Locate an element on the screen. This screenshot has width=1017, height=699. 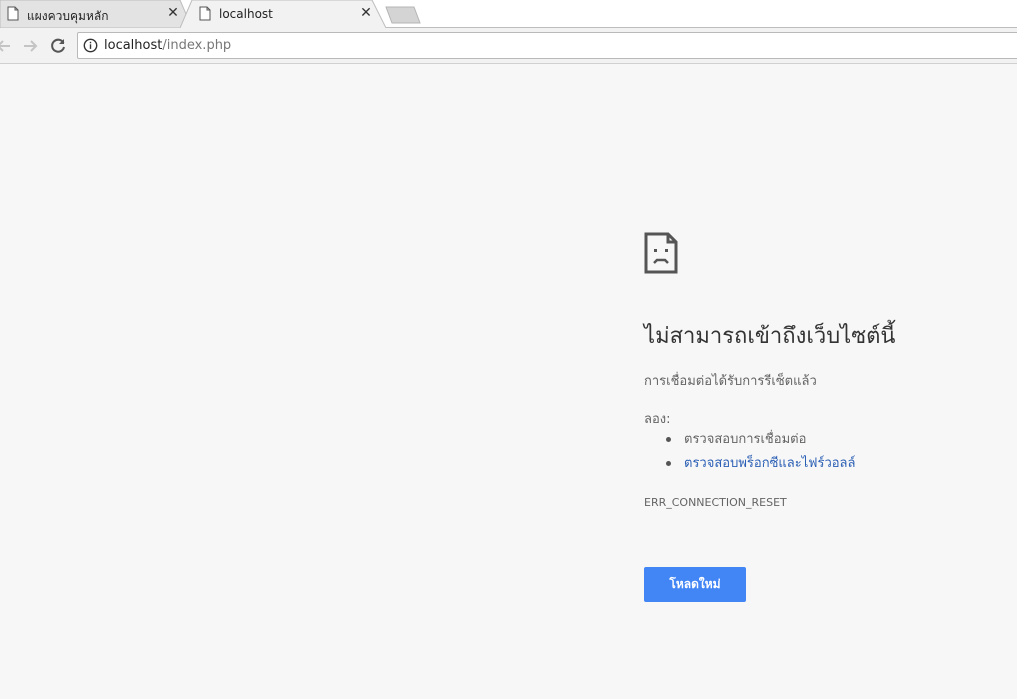
toolbar: localhost/index.php is located at coordinates (508, 46).